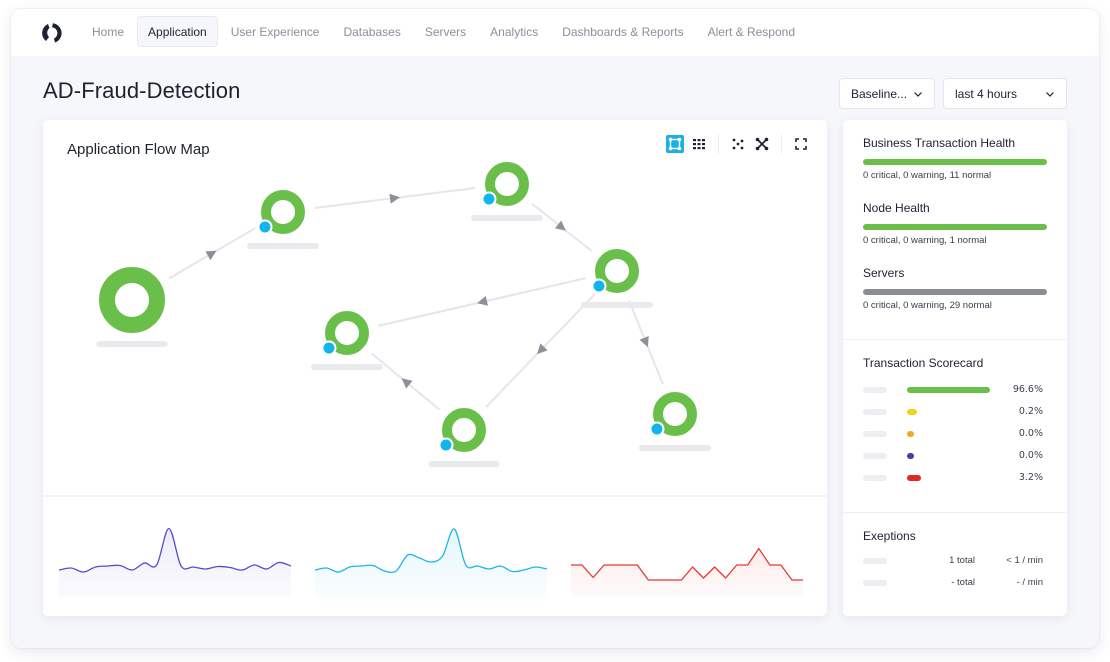  I want to click on scorecard-row: 96.6%, so click(955, 390).